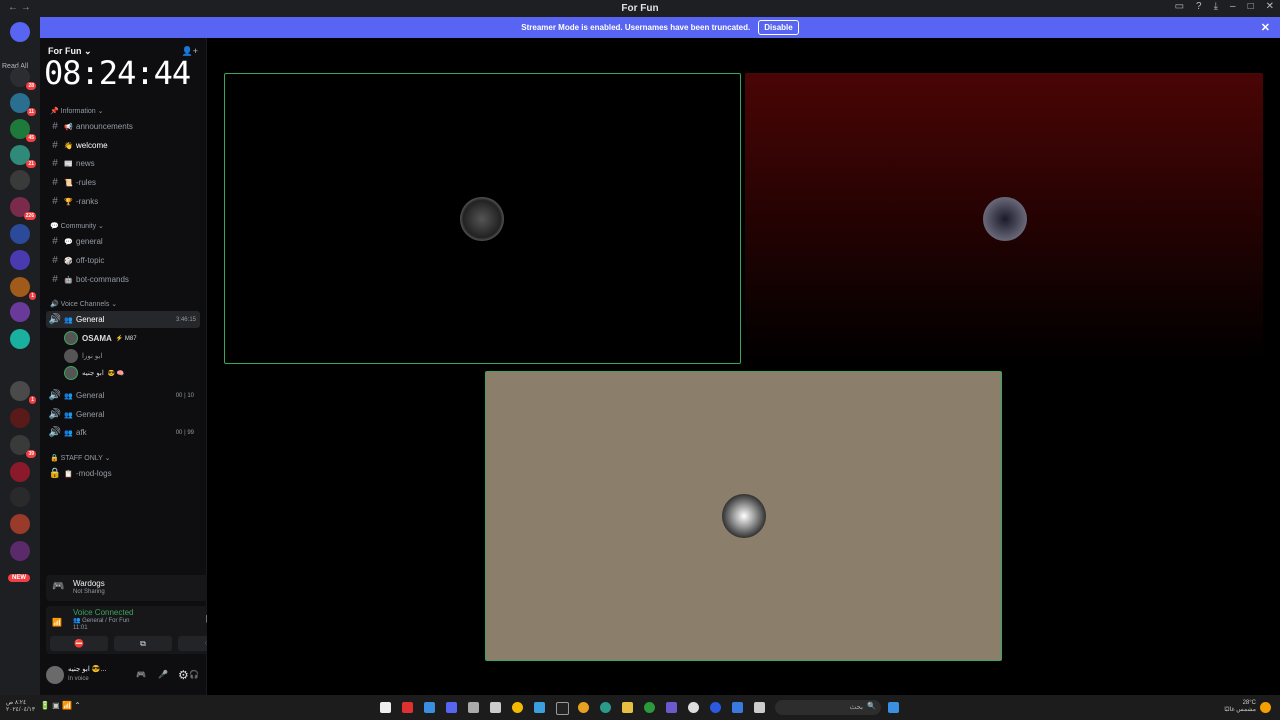 The image size is (1280, 720). I want to click on category-community: 💬 Community ⌄, so click(77, 226).